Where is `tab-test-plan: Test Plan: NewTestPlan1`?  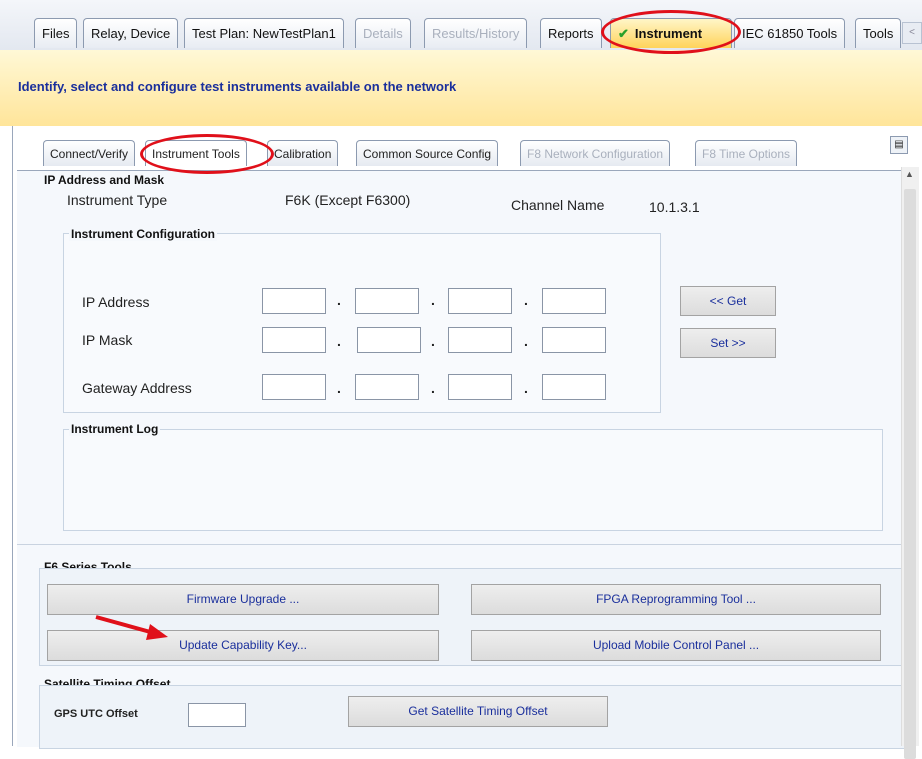 tab-test-plan: Test Plan: NewTestPlan1 is located at coordinates (264, 33).